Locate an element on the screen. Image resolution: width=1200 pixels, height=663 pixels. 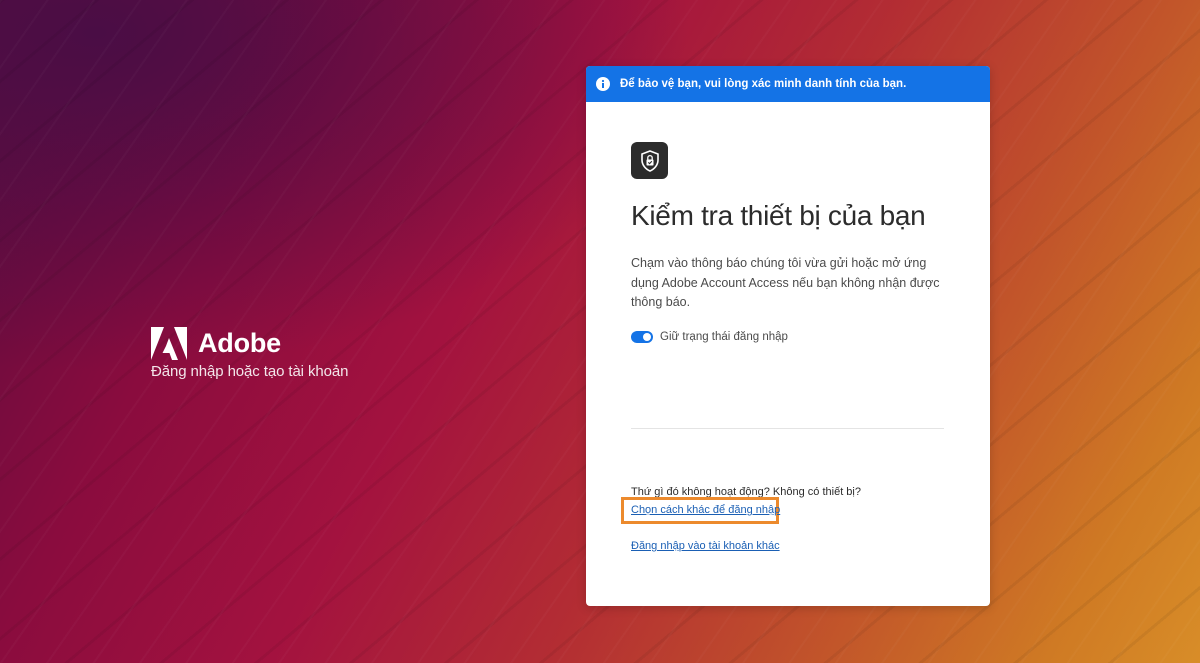
adobe-logo-icon is located at coordinates (169, 343).